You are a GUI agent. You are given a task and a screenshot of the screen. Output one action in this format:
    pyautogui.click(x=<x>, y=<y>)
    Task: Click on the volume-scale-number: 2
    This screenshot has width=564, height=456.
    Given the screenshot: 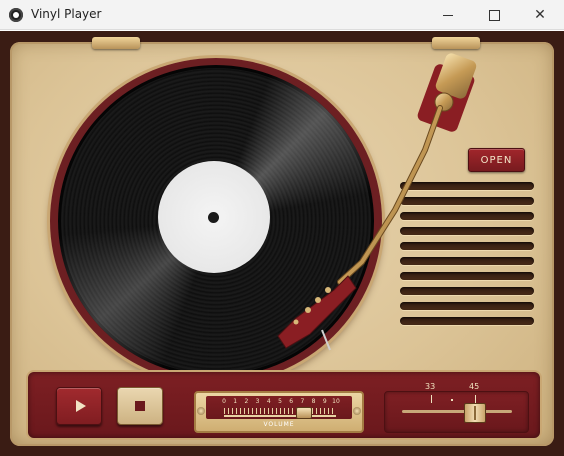 What is the action you would take?
    pyautogui.click(x=246, y=401)
    